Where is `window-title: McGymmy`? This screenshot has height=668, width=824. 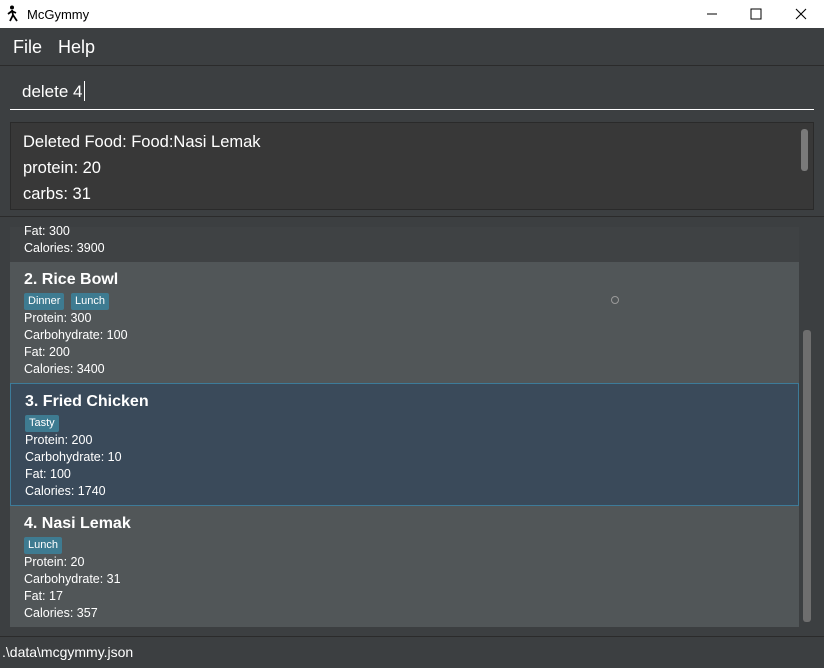
window-title: McGymmy is located at coordinates (58, 14).